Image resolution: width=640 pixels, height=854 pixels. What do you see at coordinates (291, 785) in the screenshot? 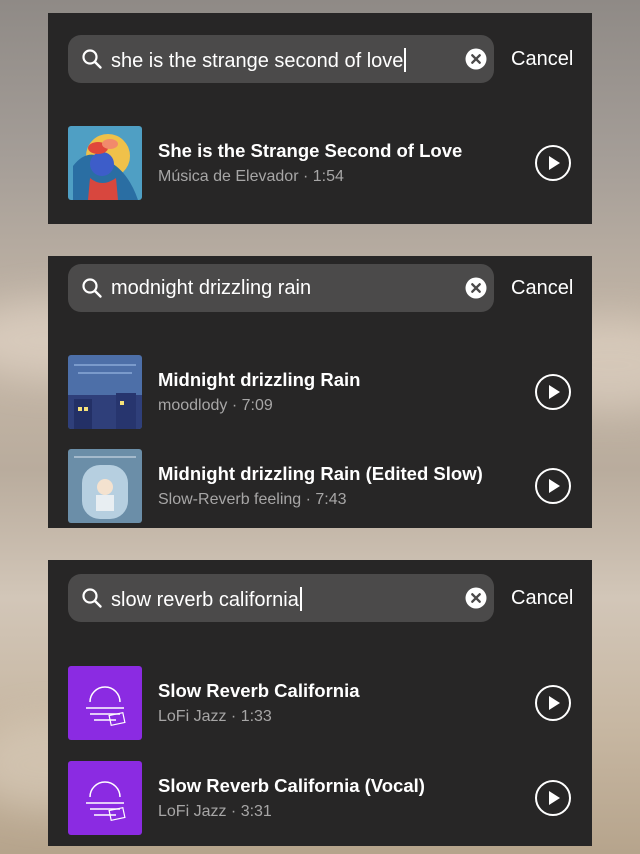
I see `track-title: Slow Reverb California (Vocal)` at bounding box center [291, 785].